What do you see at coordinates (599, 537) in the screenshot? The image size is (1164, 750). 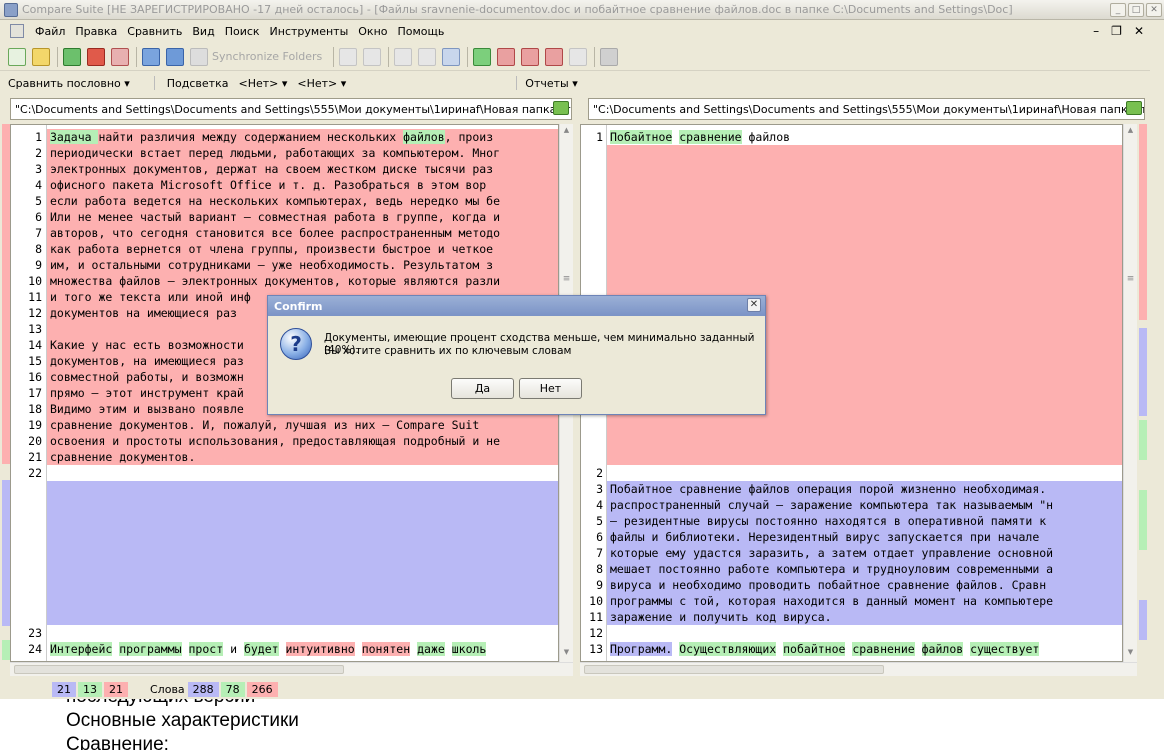 I see `line-number: 6` at bounding box center [599, 537].